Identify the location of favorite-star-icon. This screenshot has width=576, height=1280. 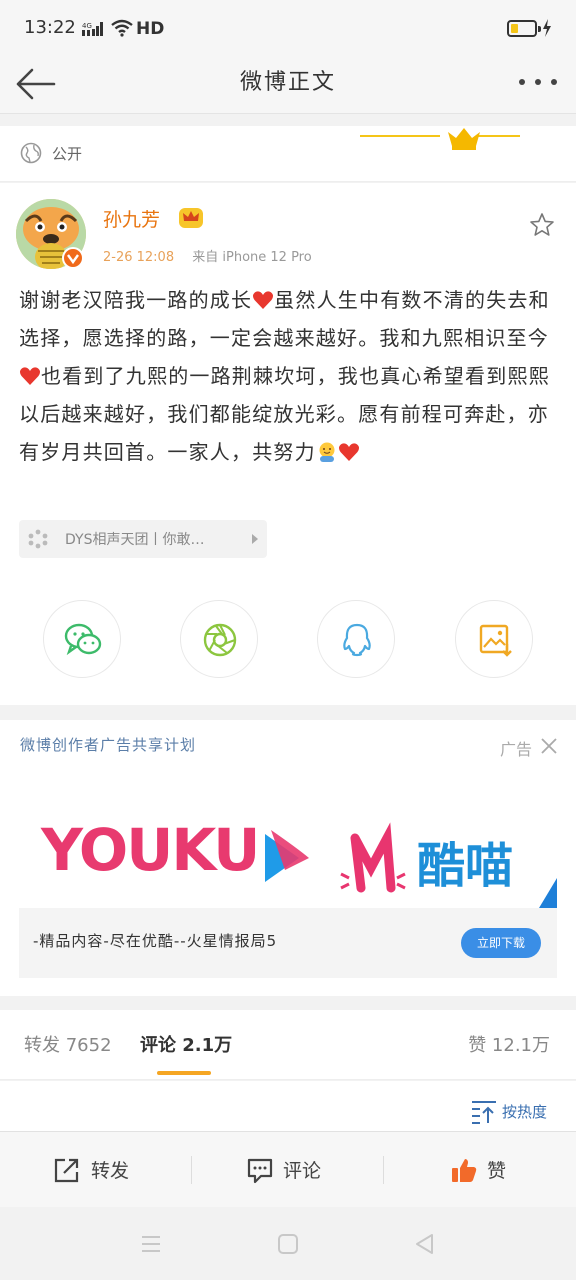
(542, 225).